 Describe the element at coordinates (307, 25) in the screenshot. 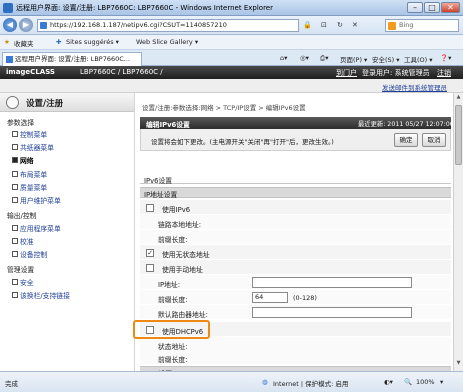

I see `https-lock-icon: 🔒` at that location.